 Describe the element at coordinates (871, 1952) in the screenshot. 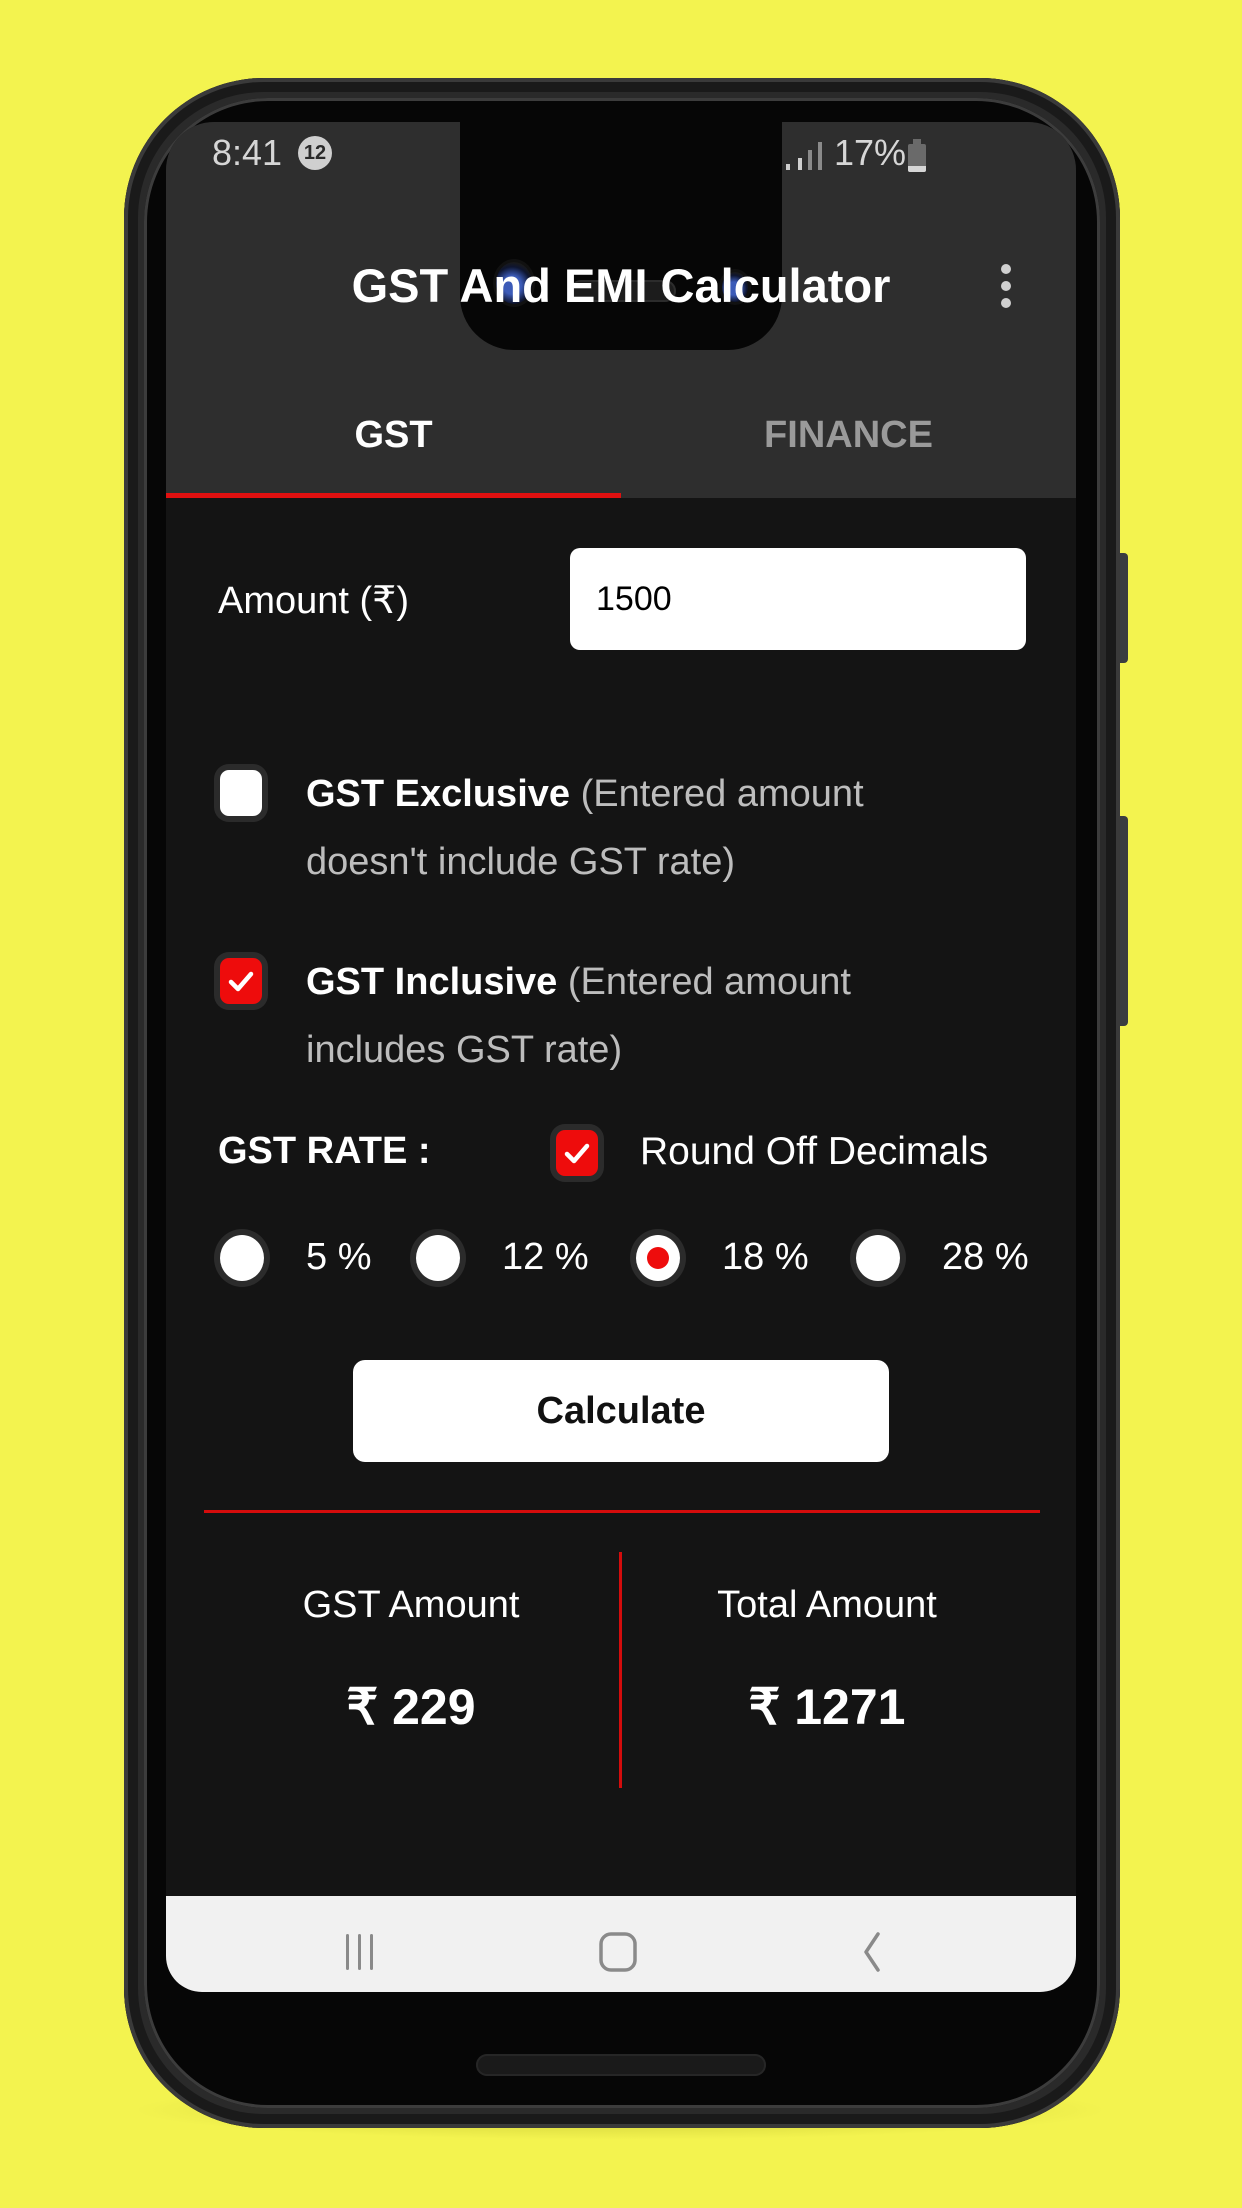

I see `back-icon` at that location.